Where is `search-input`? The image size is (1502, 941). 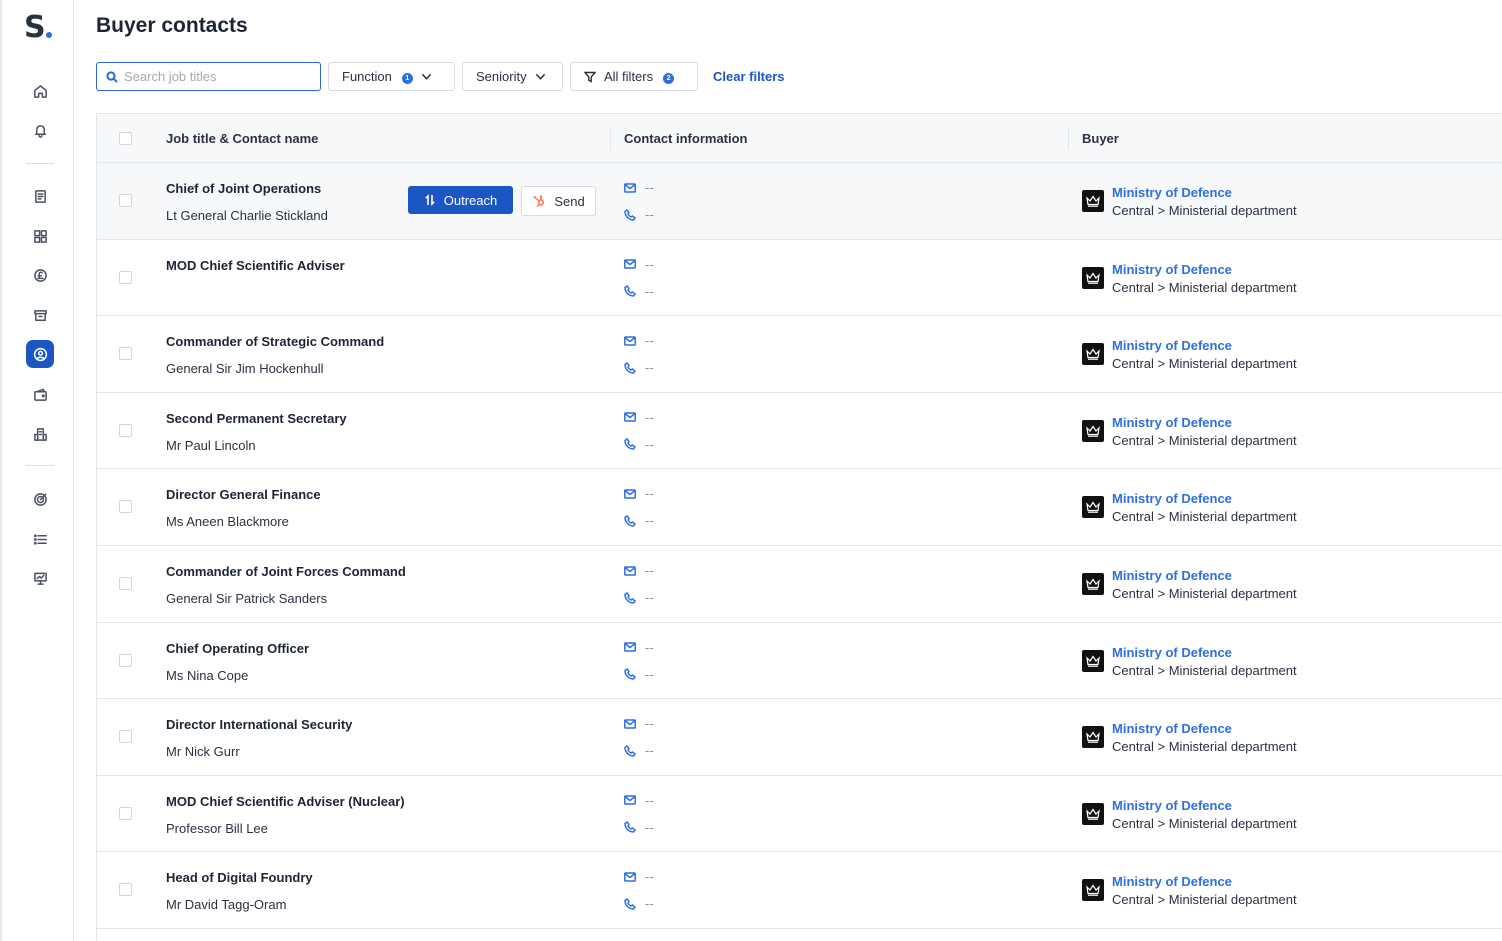 search-input is located at coordinates (214, 76).